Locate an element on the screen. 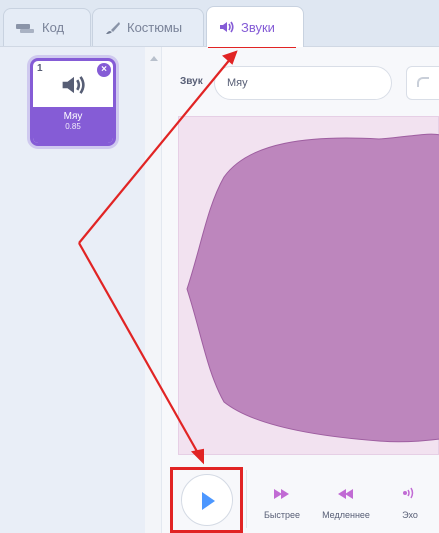 This screenshot has height=533, width=439. speaker-icon is located at coordinates (227, 27).